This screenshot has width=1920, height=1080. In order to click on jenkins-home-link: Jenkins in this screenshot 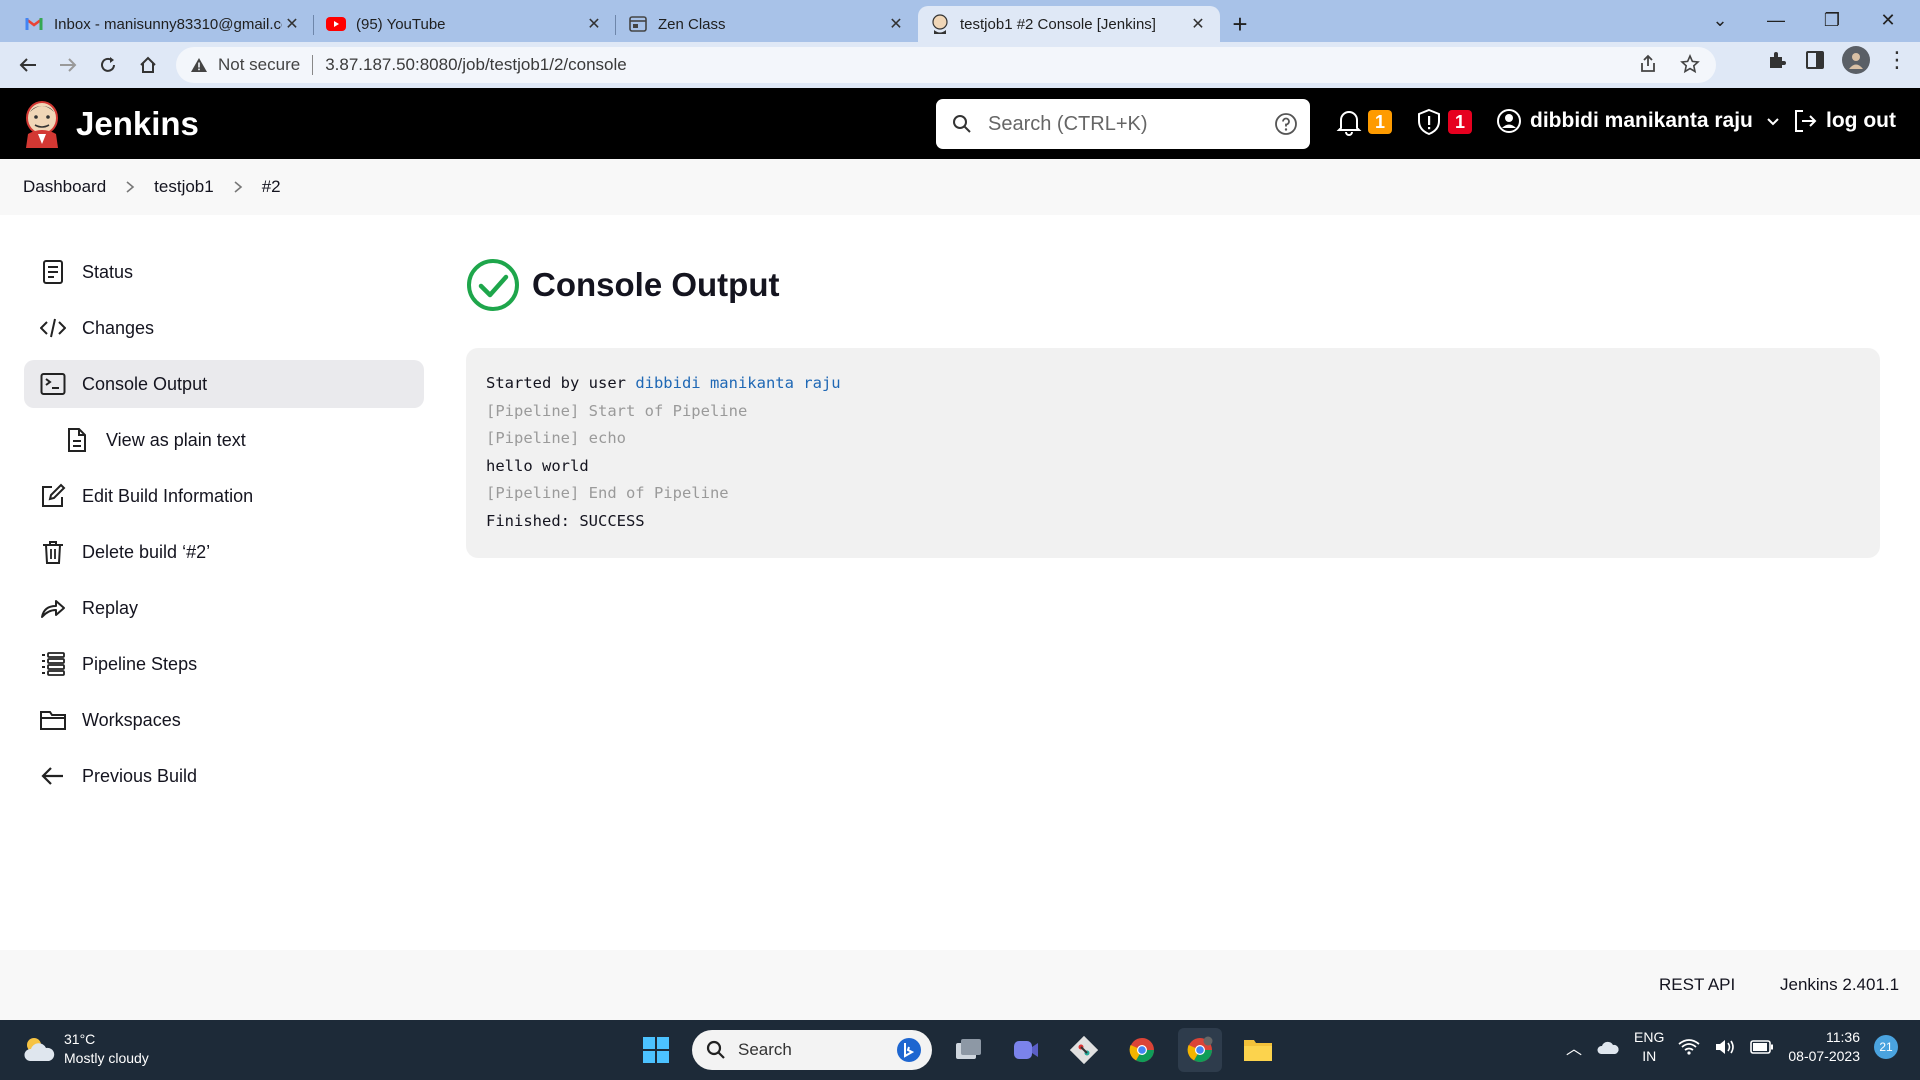, I will do `click(110, 124)`.